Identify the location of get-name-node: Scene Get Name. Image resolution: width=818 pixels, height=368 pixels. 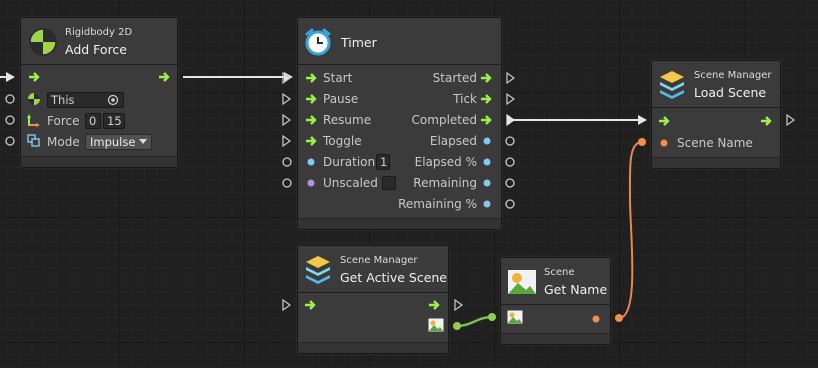
(555, 301).